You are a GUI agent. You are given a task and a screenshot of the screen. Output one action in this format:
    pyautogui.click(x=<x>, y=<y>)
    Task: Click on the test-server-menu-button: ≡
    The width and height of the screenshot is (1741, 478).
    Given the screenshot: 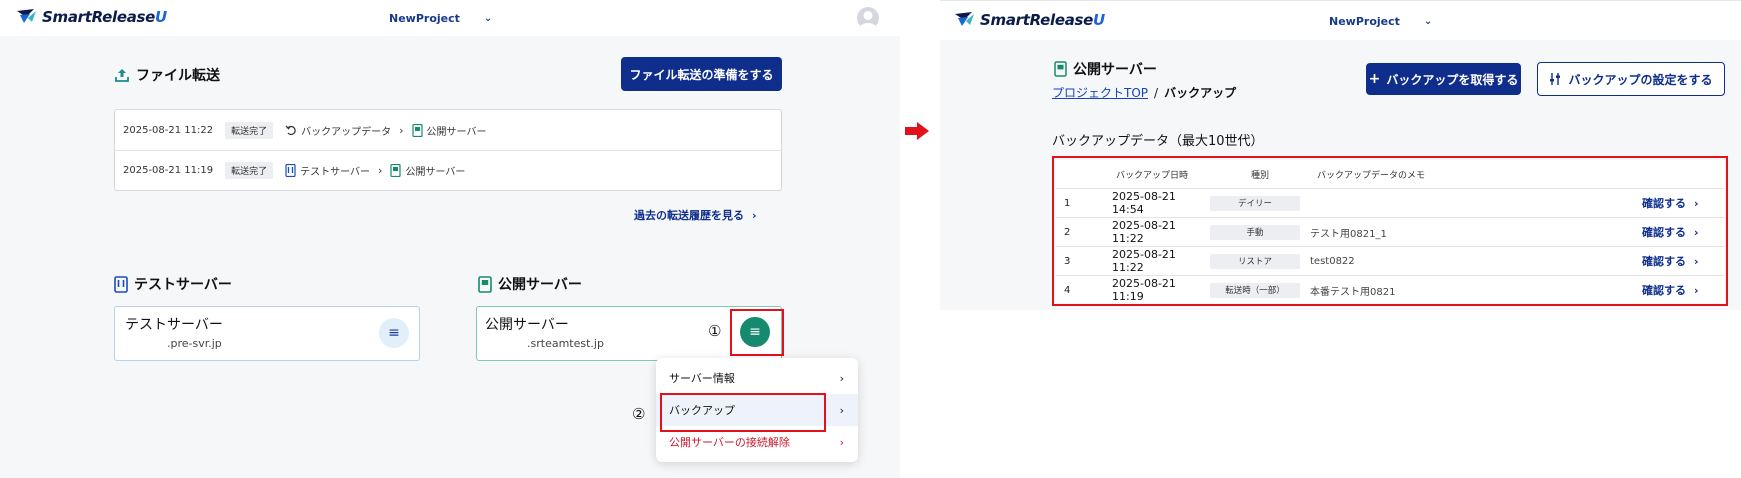 What is the action you would take?
    pyautogui.click(x=394, y=333)
    